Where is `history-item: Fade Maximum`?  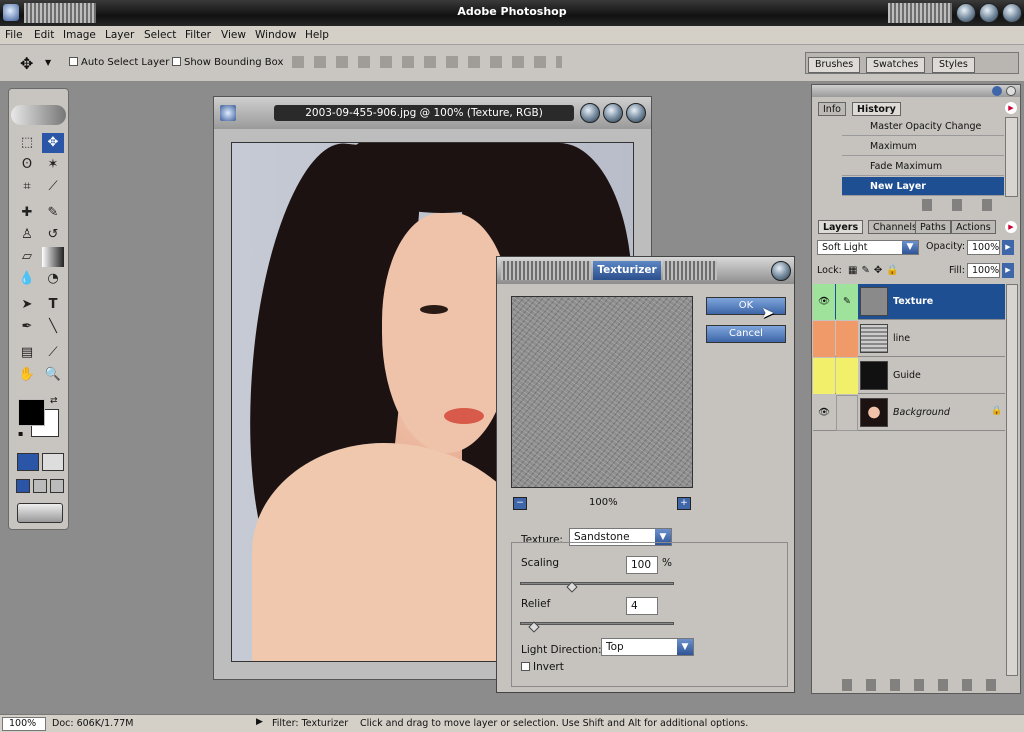
history-item: Fade Maximum is located at coordinates (923, 166).